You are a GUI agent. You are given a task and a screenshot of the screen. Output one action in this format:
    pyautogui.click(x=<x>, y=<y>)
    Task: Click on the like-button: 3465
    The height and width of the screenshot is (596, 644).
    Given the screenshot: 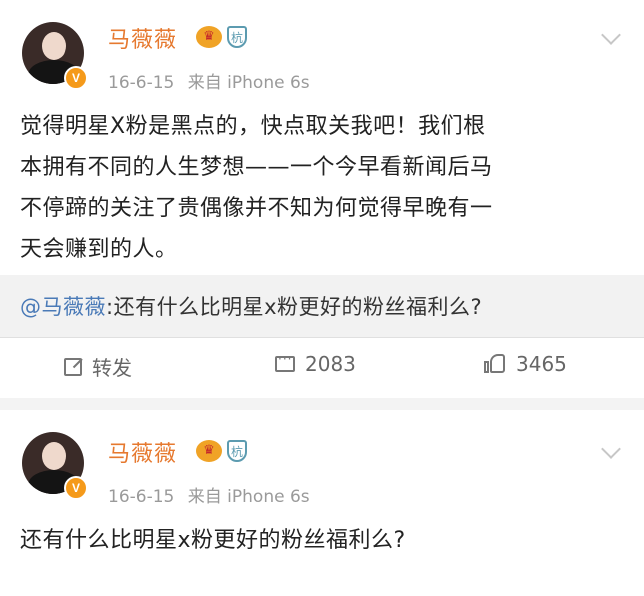 What is the action you would take?
    pyautogui.click(x=525, y=364)
    